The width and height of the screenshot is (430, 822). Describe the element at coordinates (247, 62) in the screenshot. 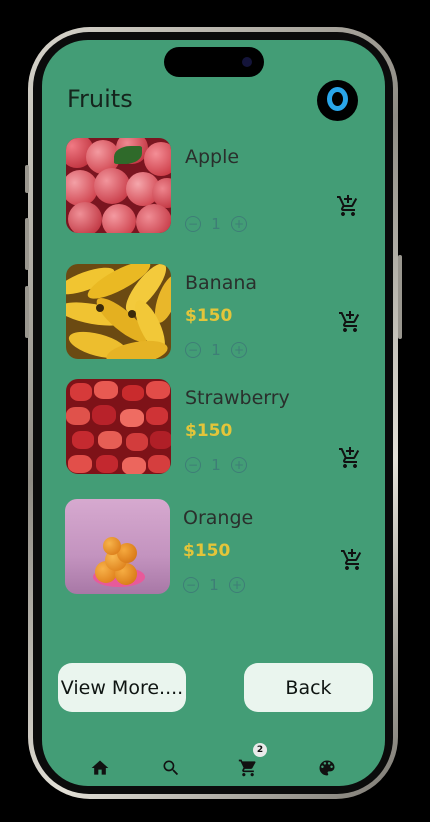

I see `front-camera` at that location.